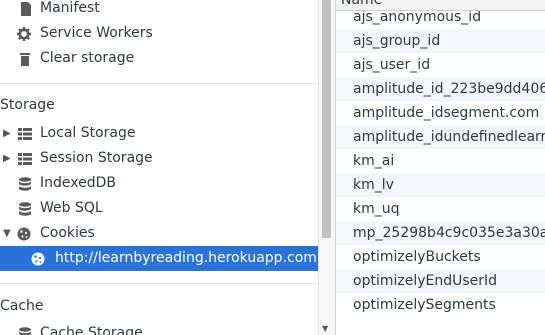 The width and height of the screenshot is (545, 335). Describe the element at coordinates (376, 209) in the screenshot. I see `cookie-name-cell: km_uq` at that location.